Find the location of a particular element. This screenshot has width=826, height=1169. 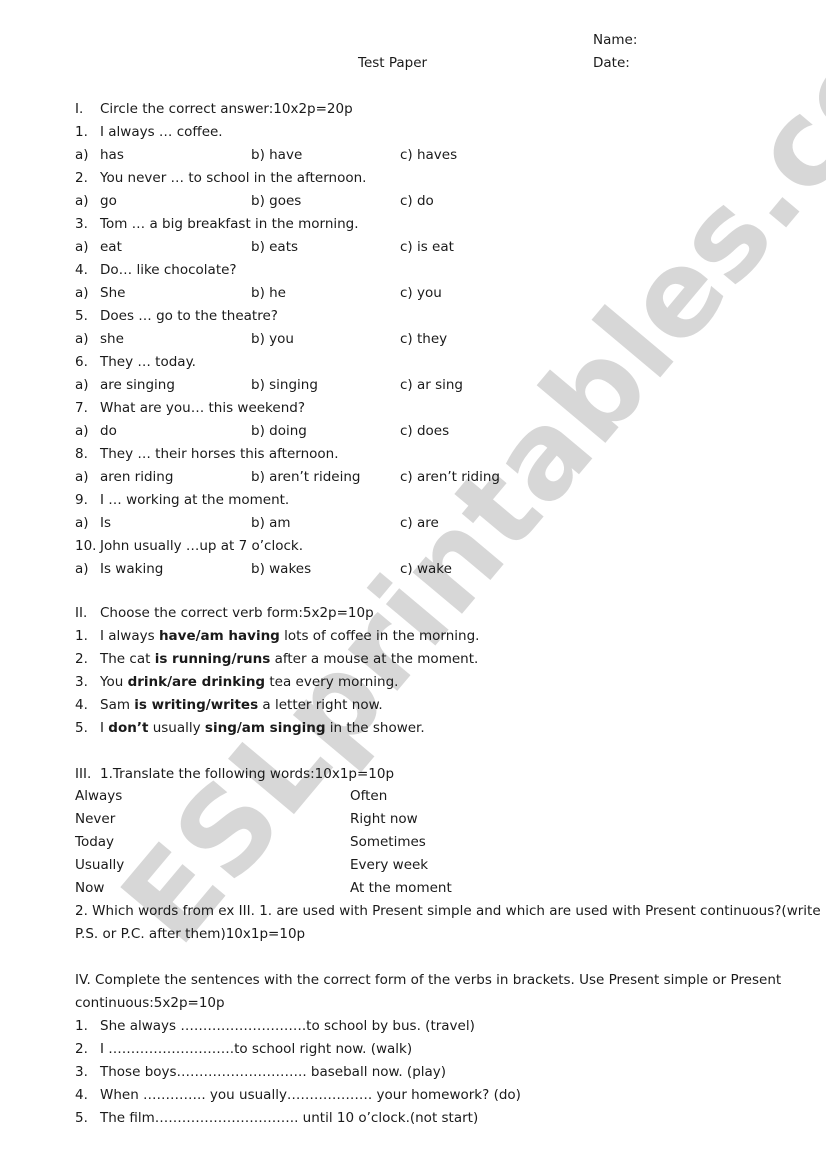

question-text: You never … to school in the afternoon. is located at coordinates (233, 178).